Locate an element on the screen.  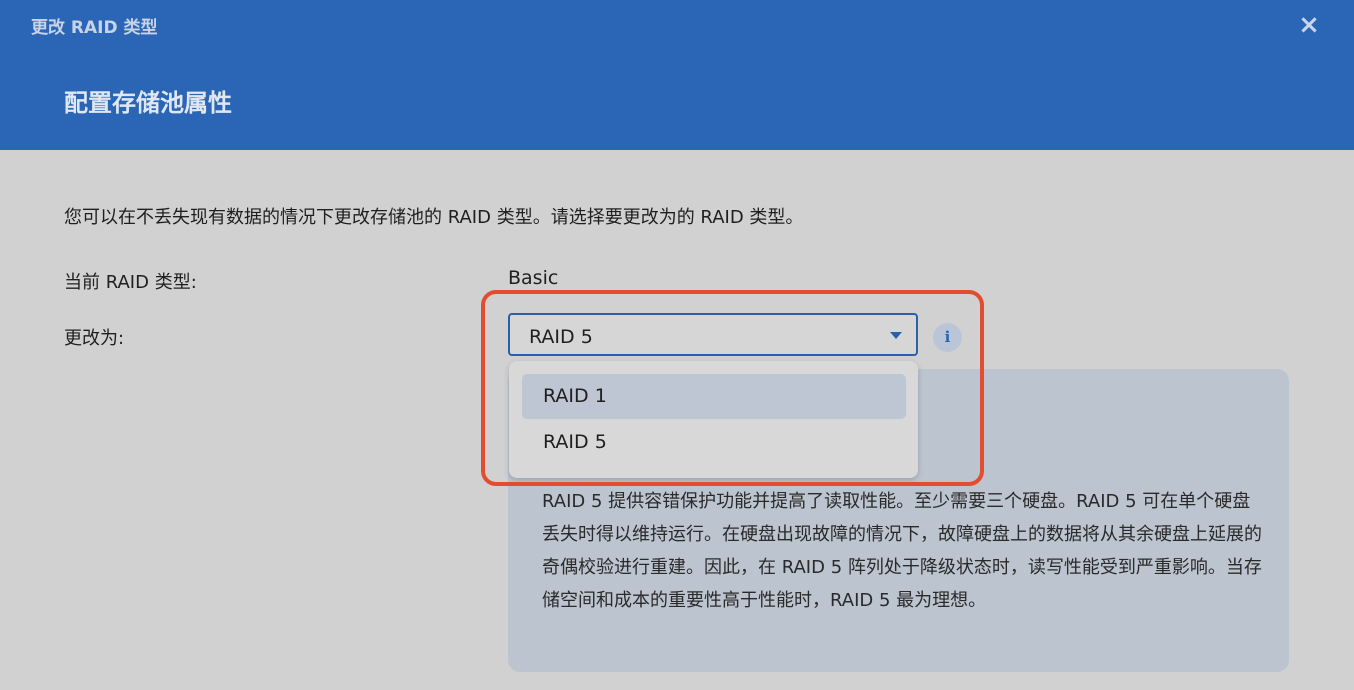
page-title: 配置存储池属性 is located at coordinates (148, 103).